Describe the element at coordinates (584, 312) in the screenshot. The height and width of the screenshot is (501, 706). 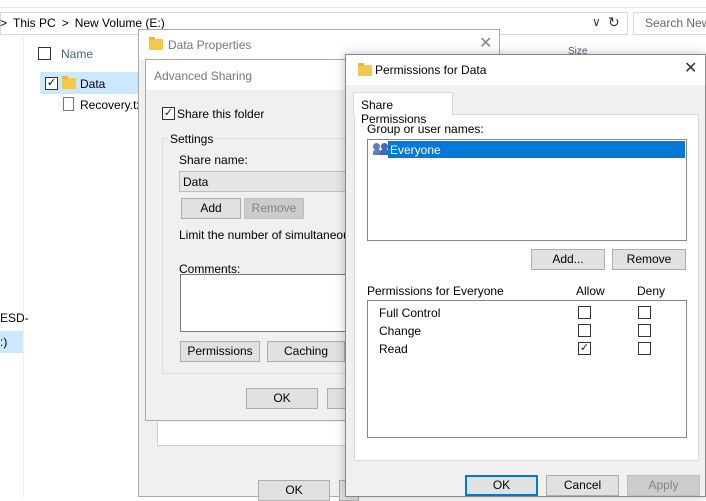
I see `allow-full-control-checkbox` at that location.